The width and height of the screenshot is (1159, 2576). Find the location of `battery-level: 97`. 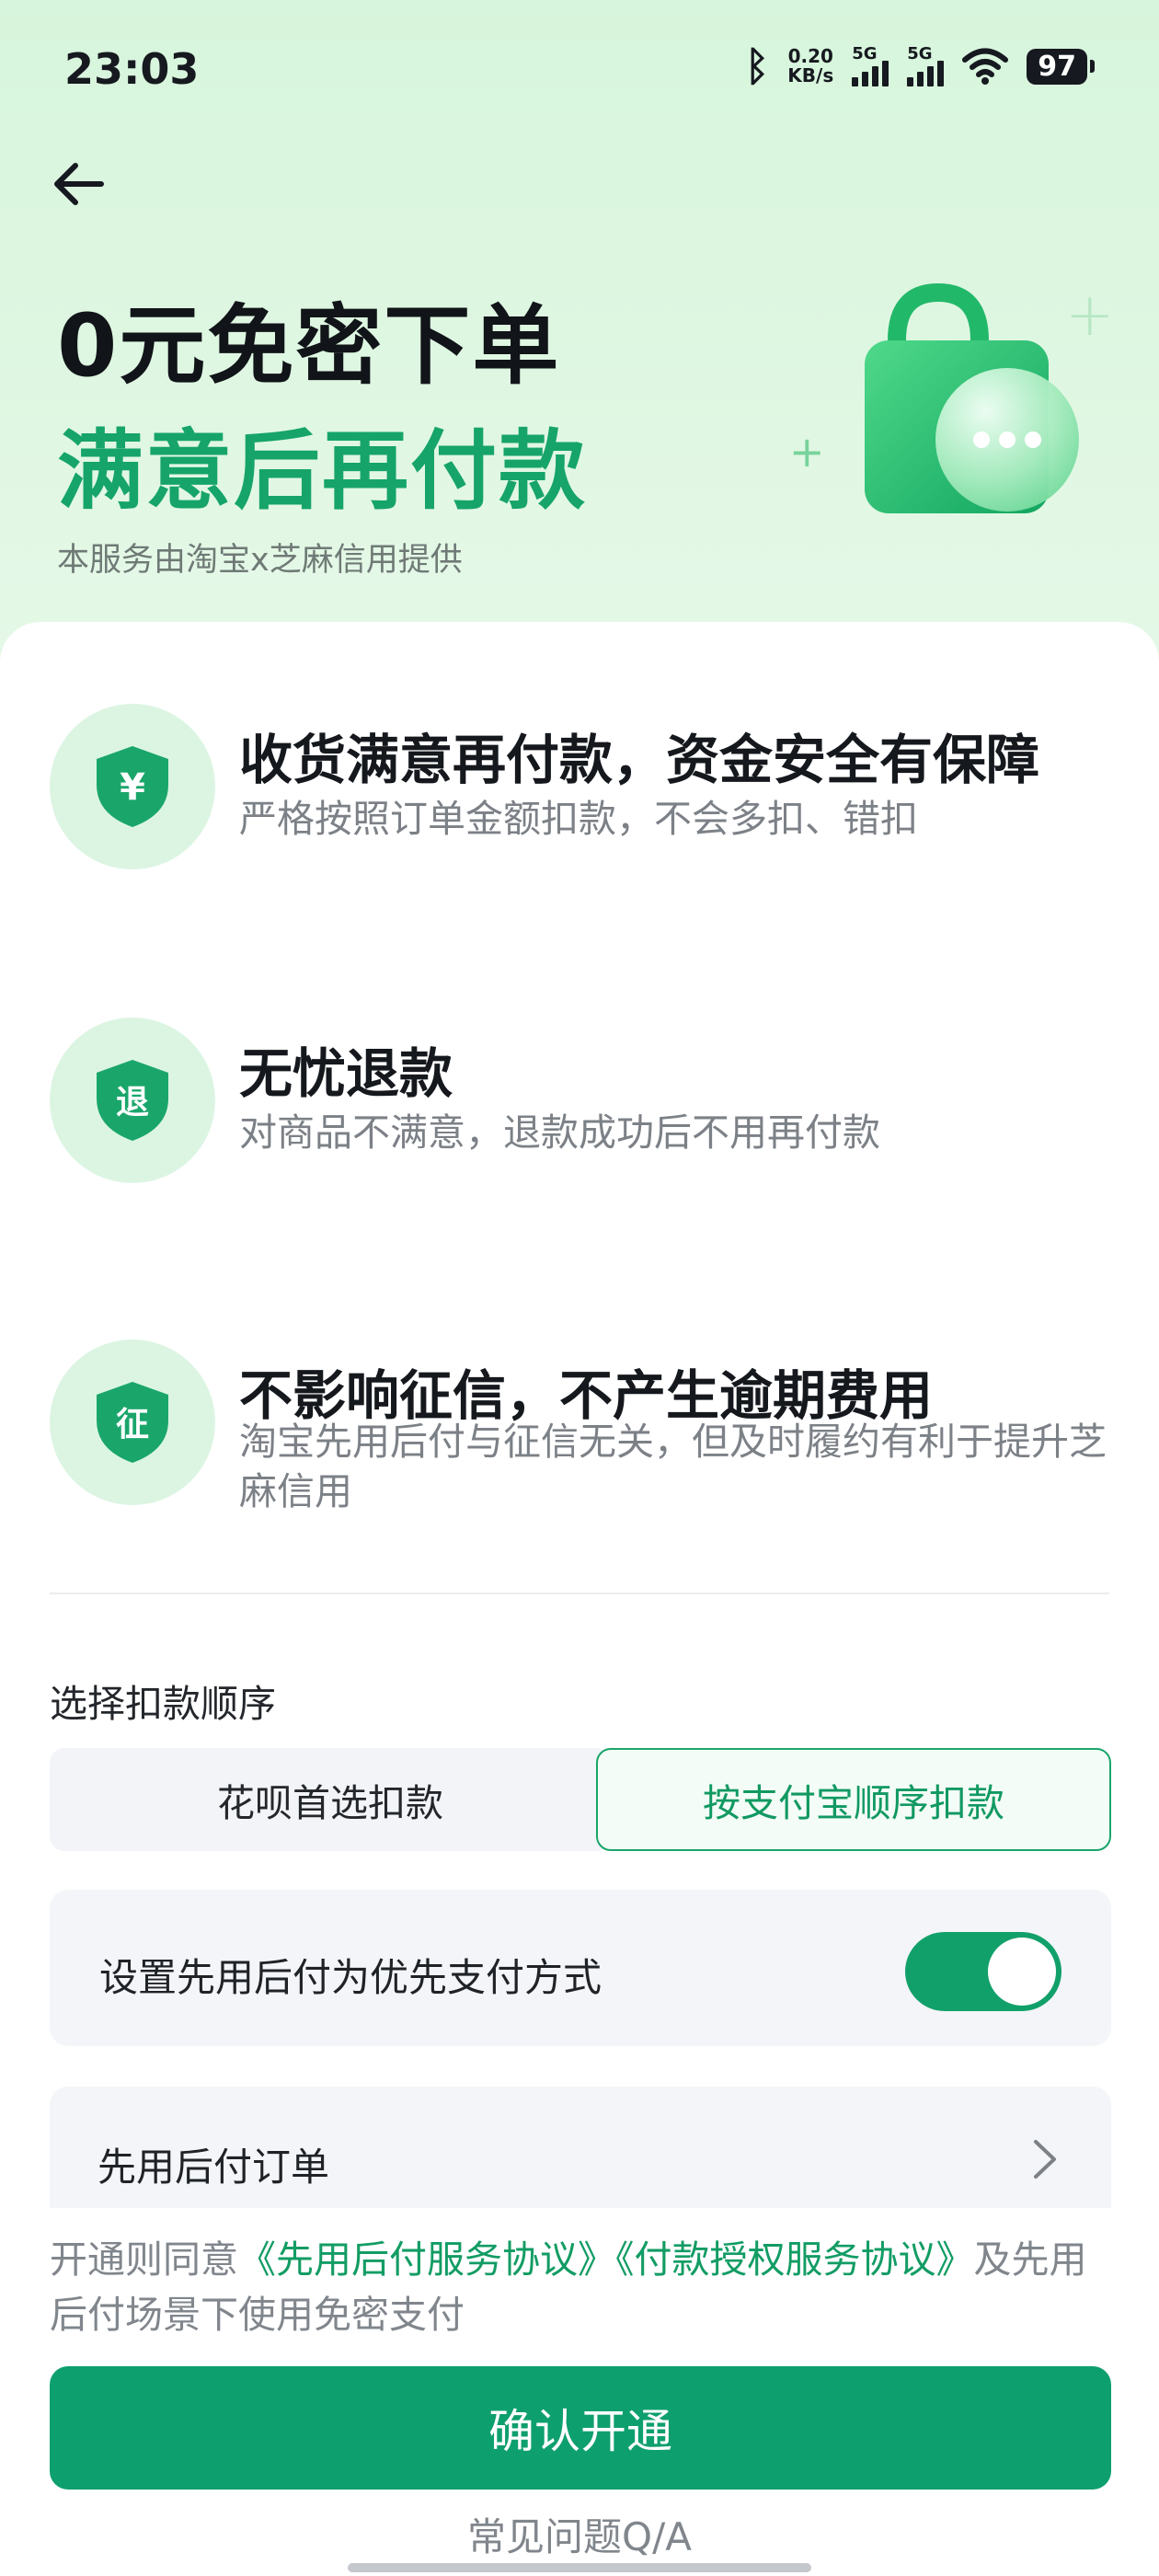

battery-level: 97 is located at coordinates (1057, 66).